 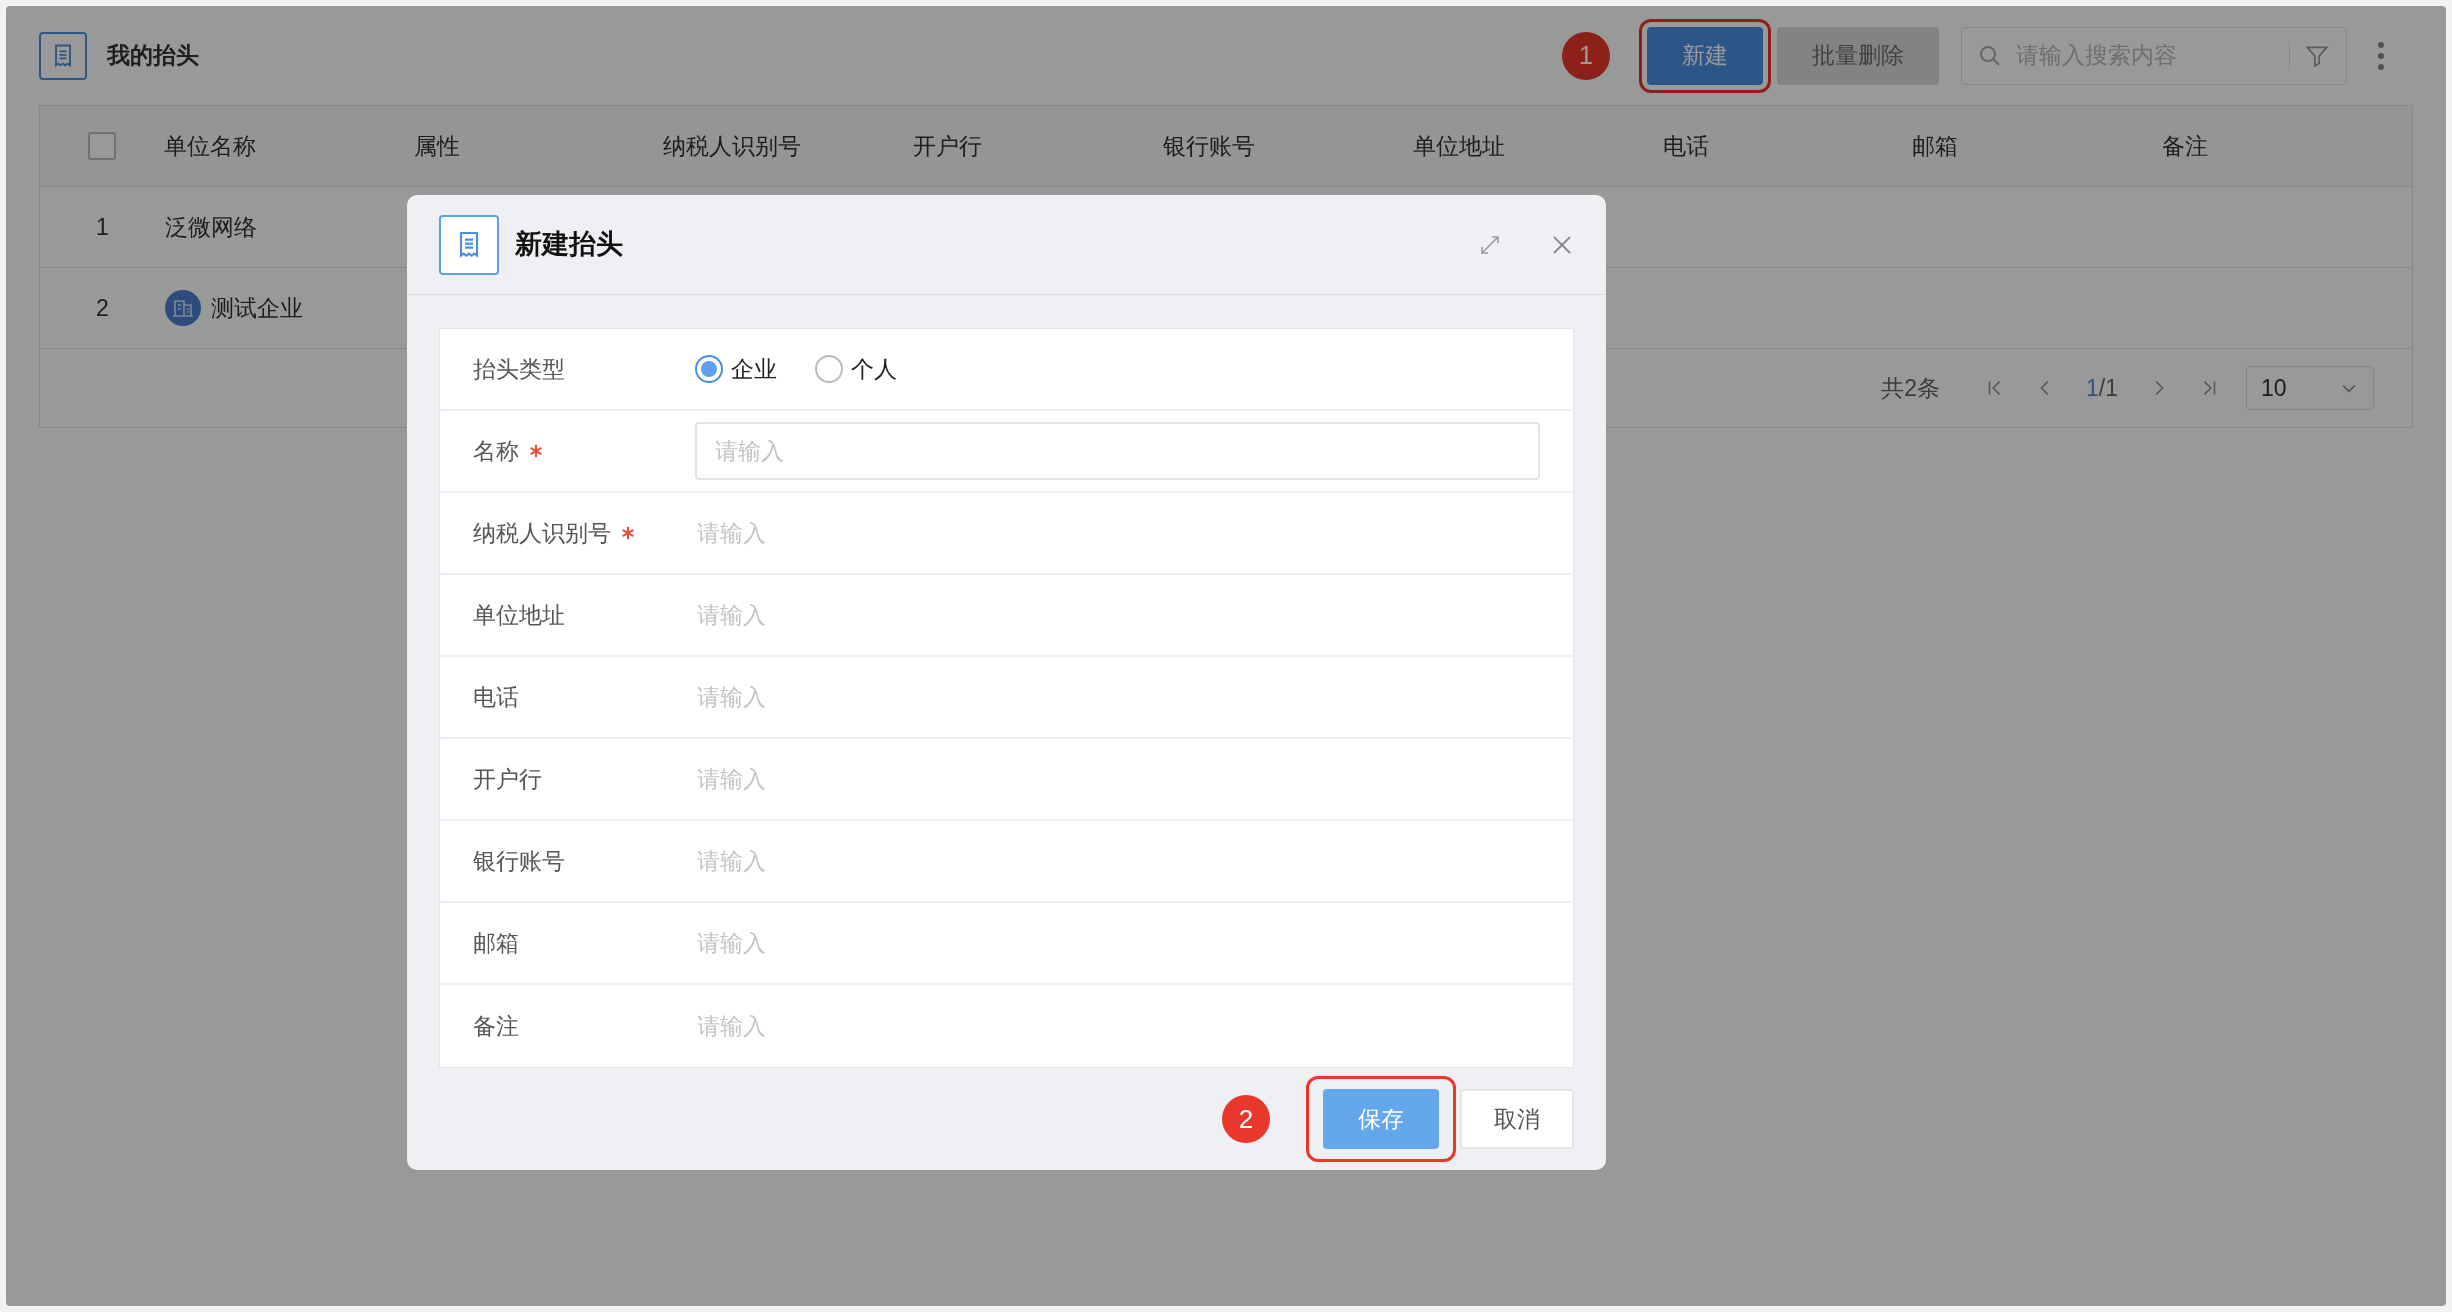 What do you see at coordinates (496, 451) in the screenshot?
I see `field-label: 名称` at bounding box center [496, 451].